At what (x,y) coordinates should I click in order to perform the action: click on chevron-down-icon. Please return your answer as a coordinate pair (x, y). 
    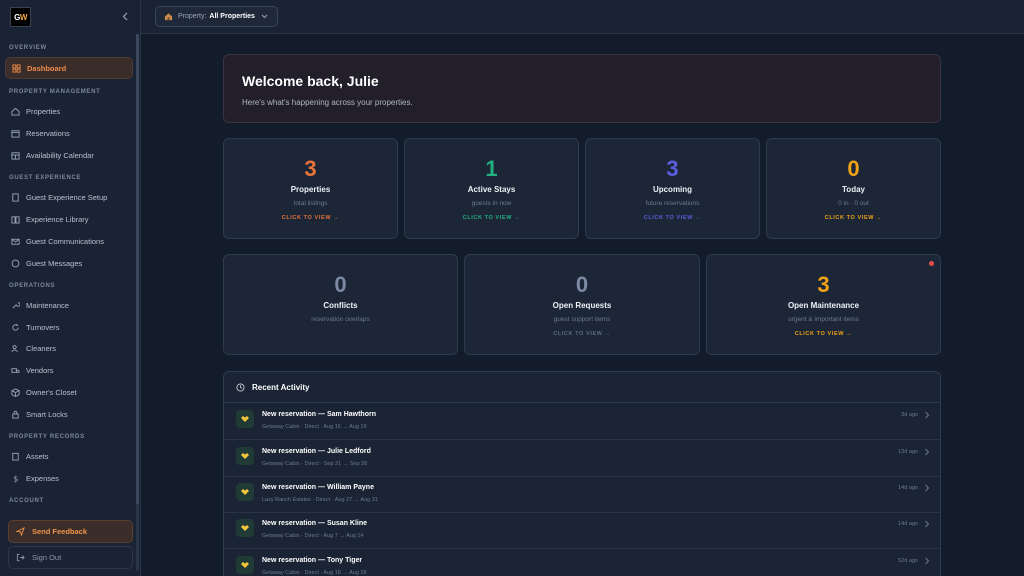
    Looking at the image, I should click on (264, 16).